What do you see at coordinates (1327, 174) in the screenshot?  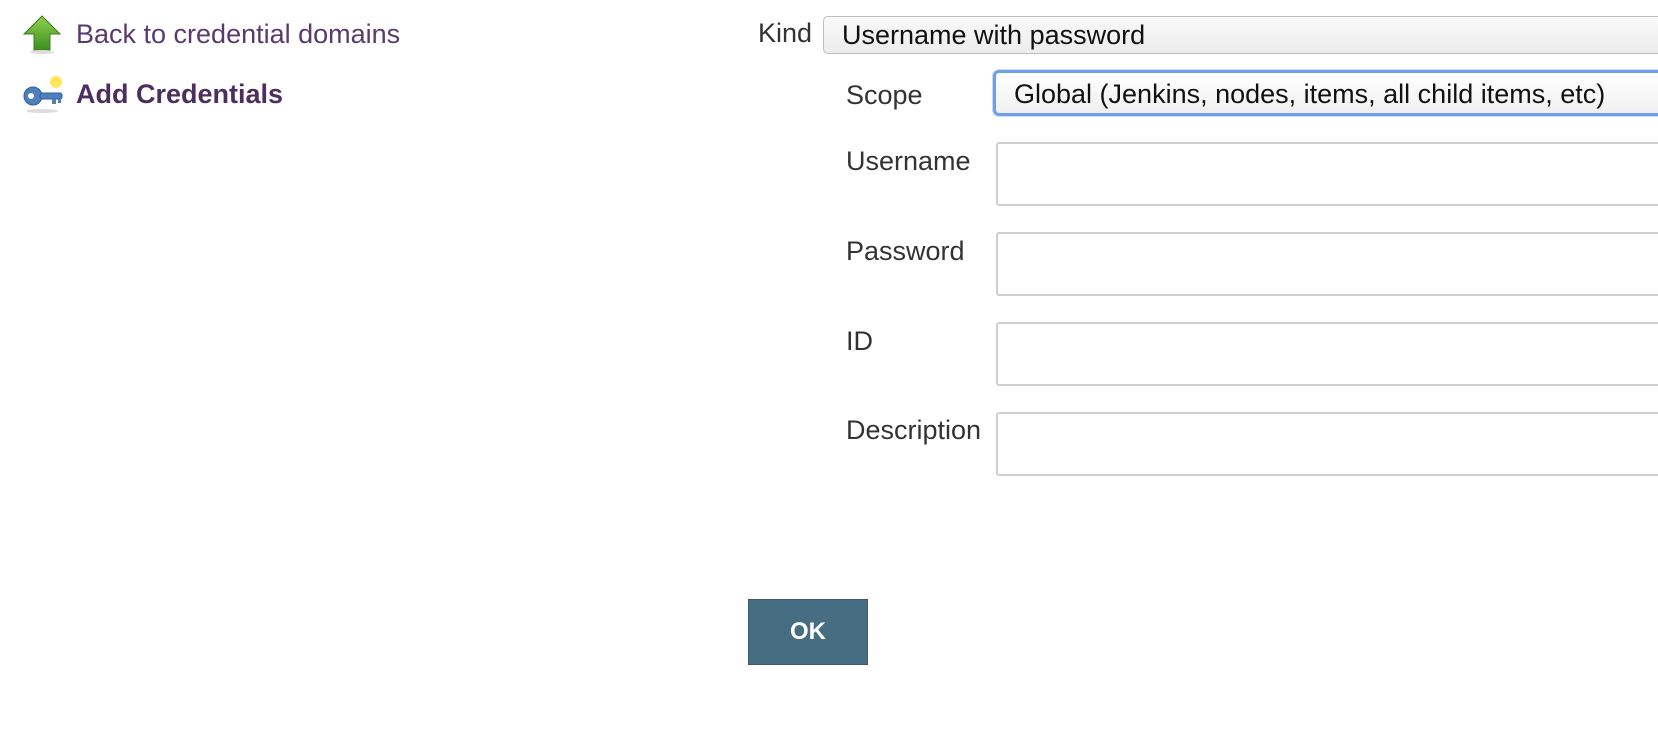 I see `username-field` at bounding box center [1327, 174].